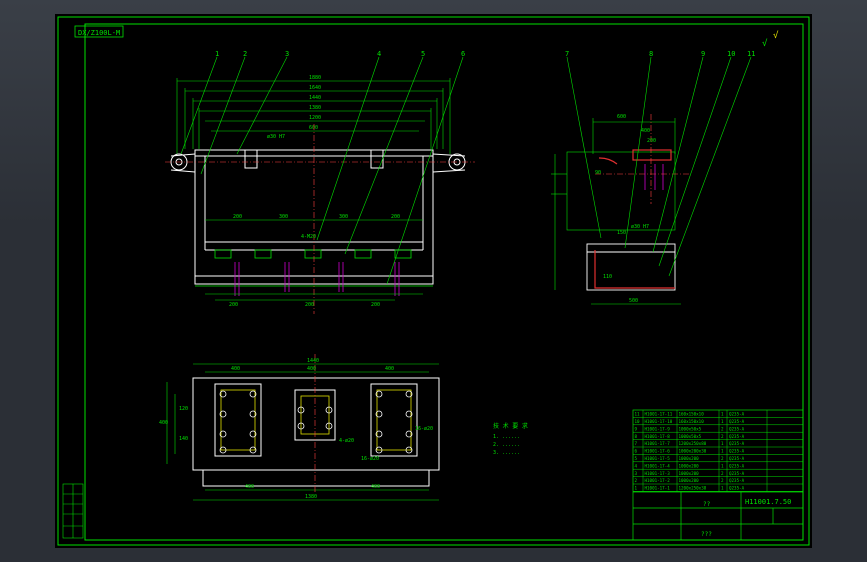 The image size is (867, 562). Describe the element at coordinates (658, 451) in the screenshot. I see `parts-list-cell: H1001-17-6` at that location.